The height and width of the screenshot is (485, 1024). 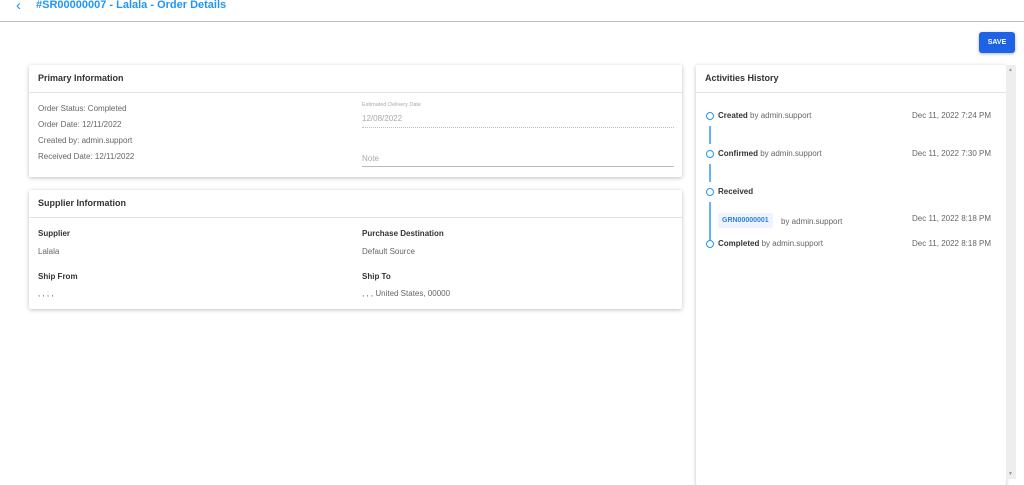 I want to click on ship-from-value: , , , ,, so click(x=46, y=293).